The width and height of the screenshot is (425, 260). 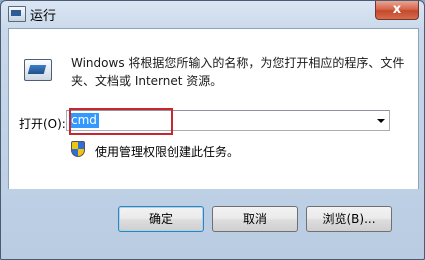 I want to click on window-title: 运行, so click(x=43, y=16).